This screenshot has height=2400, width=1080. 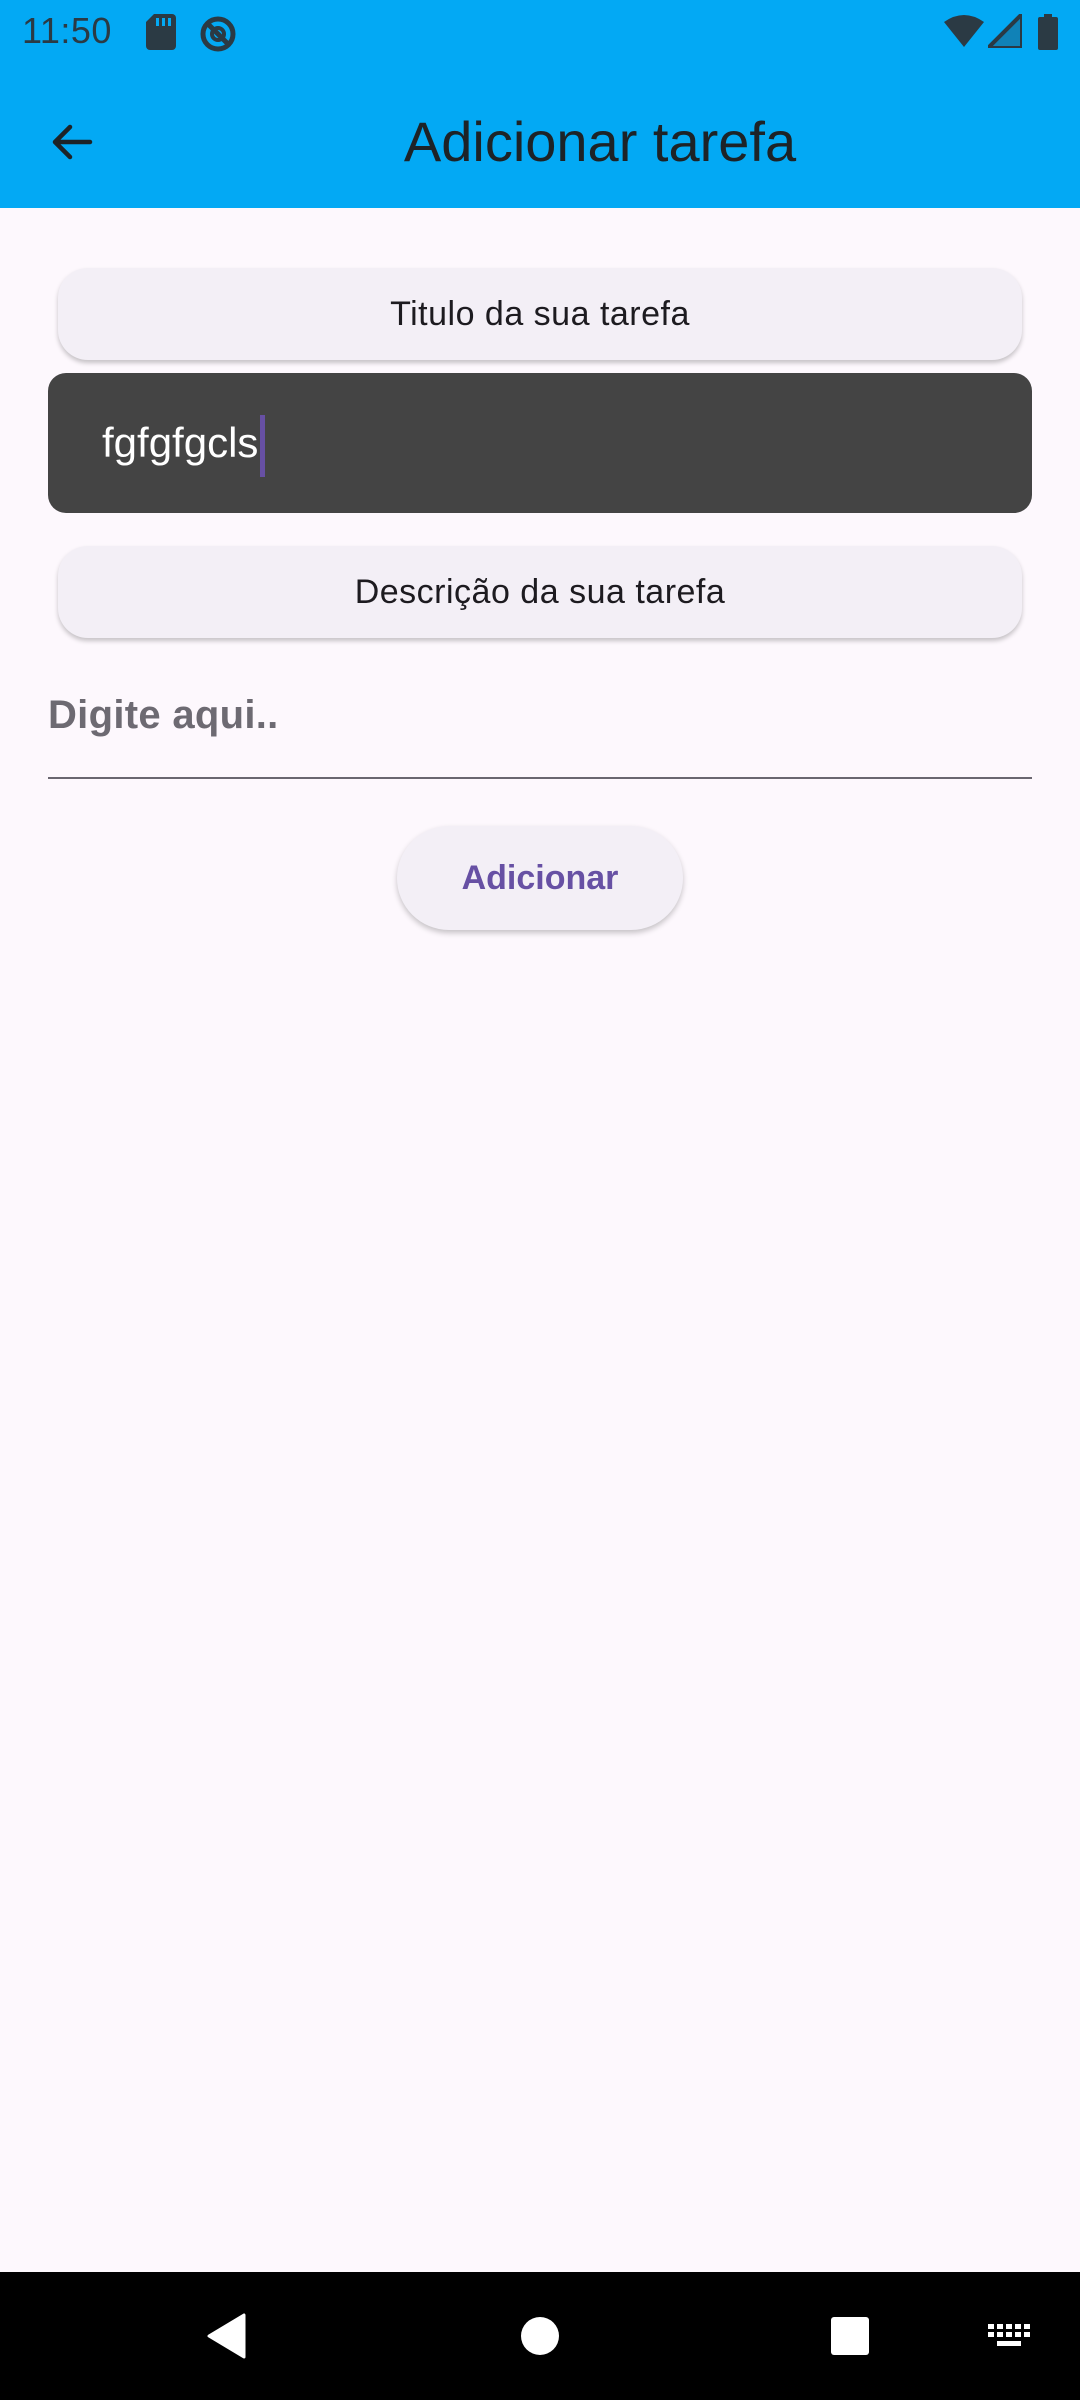 I want to click on nav-back-button, so click(x=226, y=2336).